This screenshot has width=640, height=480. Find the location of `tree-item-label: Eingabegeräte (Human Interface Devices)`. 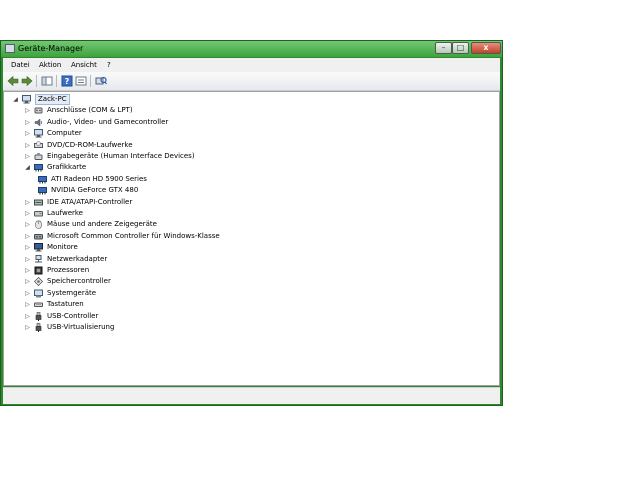

tree-item-label: Eingabegeräte (Human Interface Devices) is located at coordinates (121, 156).